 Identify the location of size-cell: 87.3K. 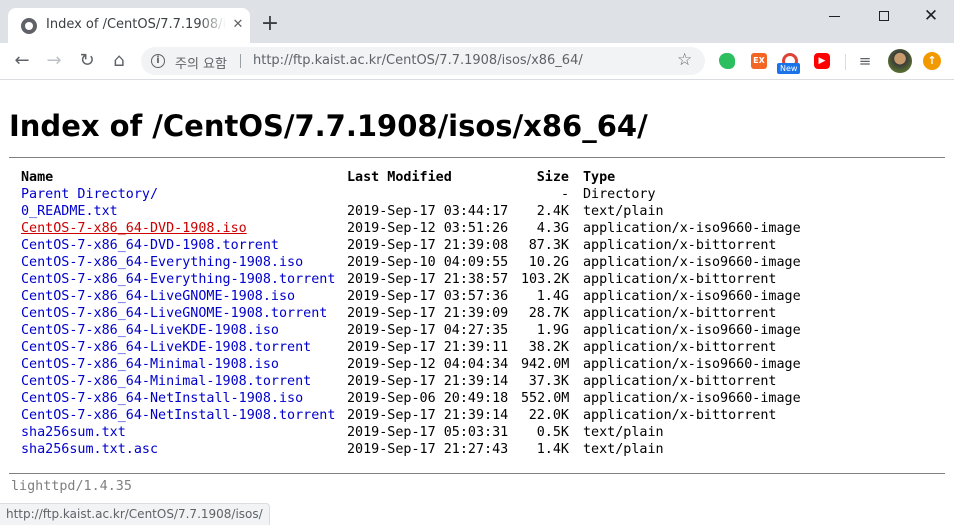
(548, 245).